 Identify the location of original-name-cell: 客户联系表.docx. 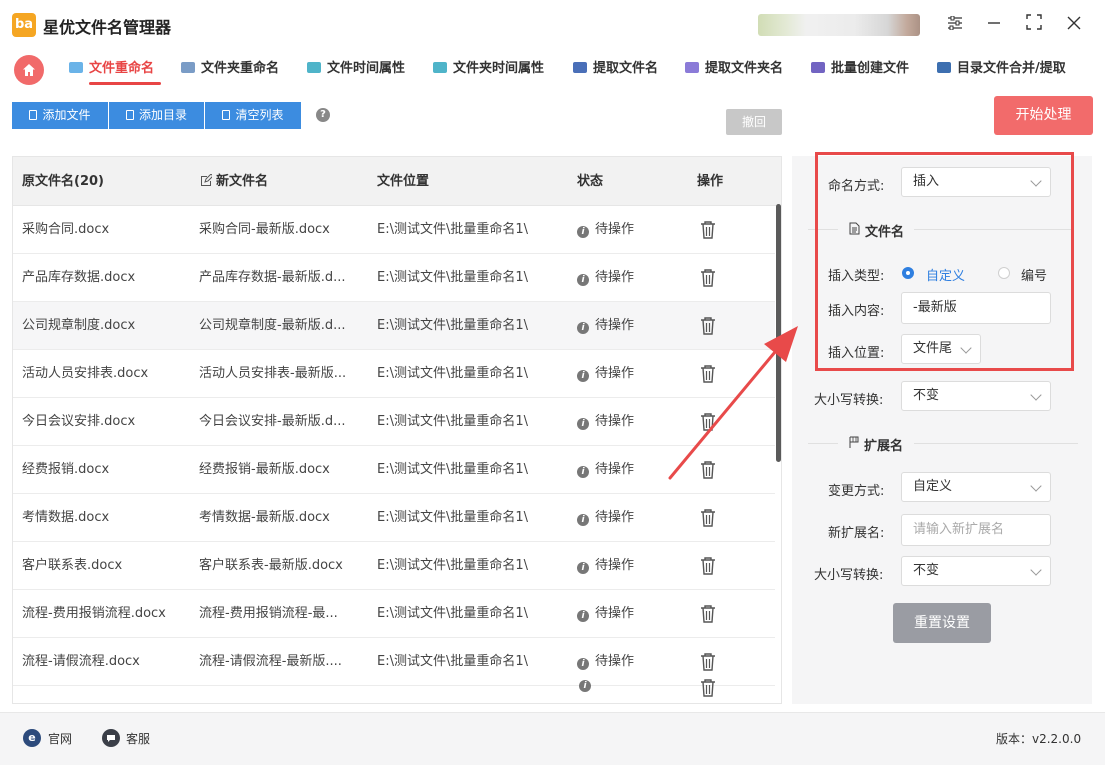
(72, 565).